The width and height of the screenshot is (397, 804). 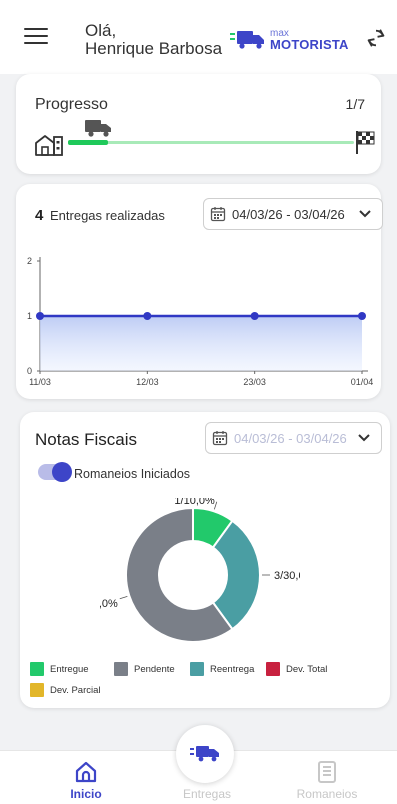 What do you see at coordinates (154, 48) in the screenshot?
I see `user-name: Henrique Barbosa` at bounding box center [154, 48].